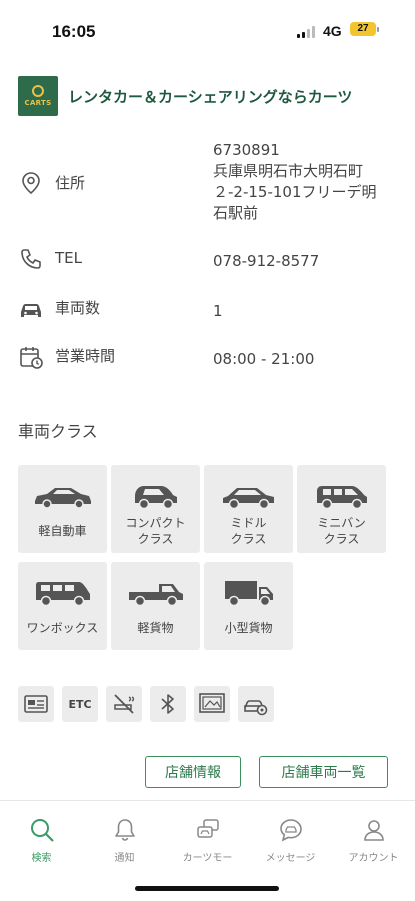 This screenshot has height=901, width=415. I want to click on tab-messages: メッセージ, so click(290, 840).